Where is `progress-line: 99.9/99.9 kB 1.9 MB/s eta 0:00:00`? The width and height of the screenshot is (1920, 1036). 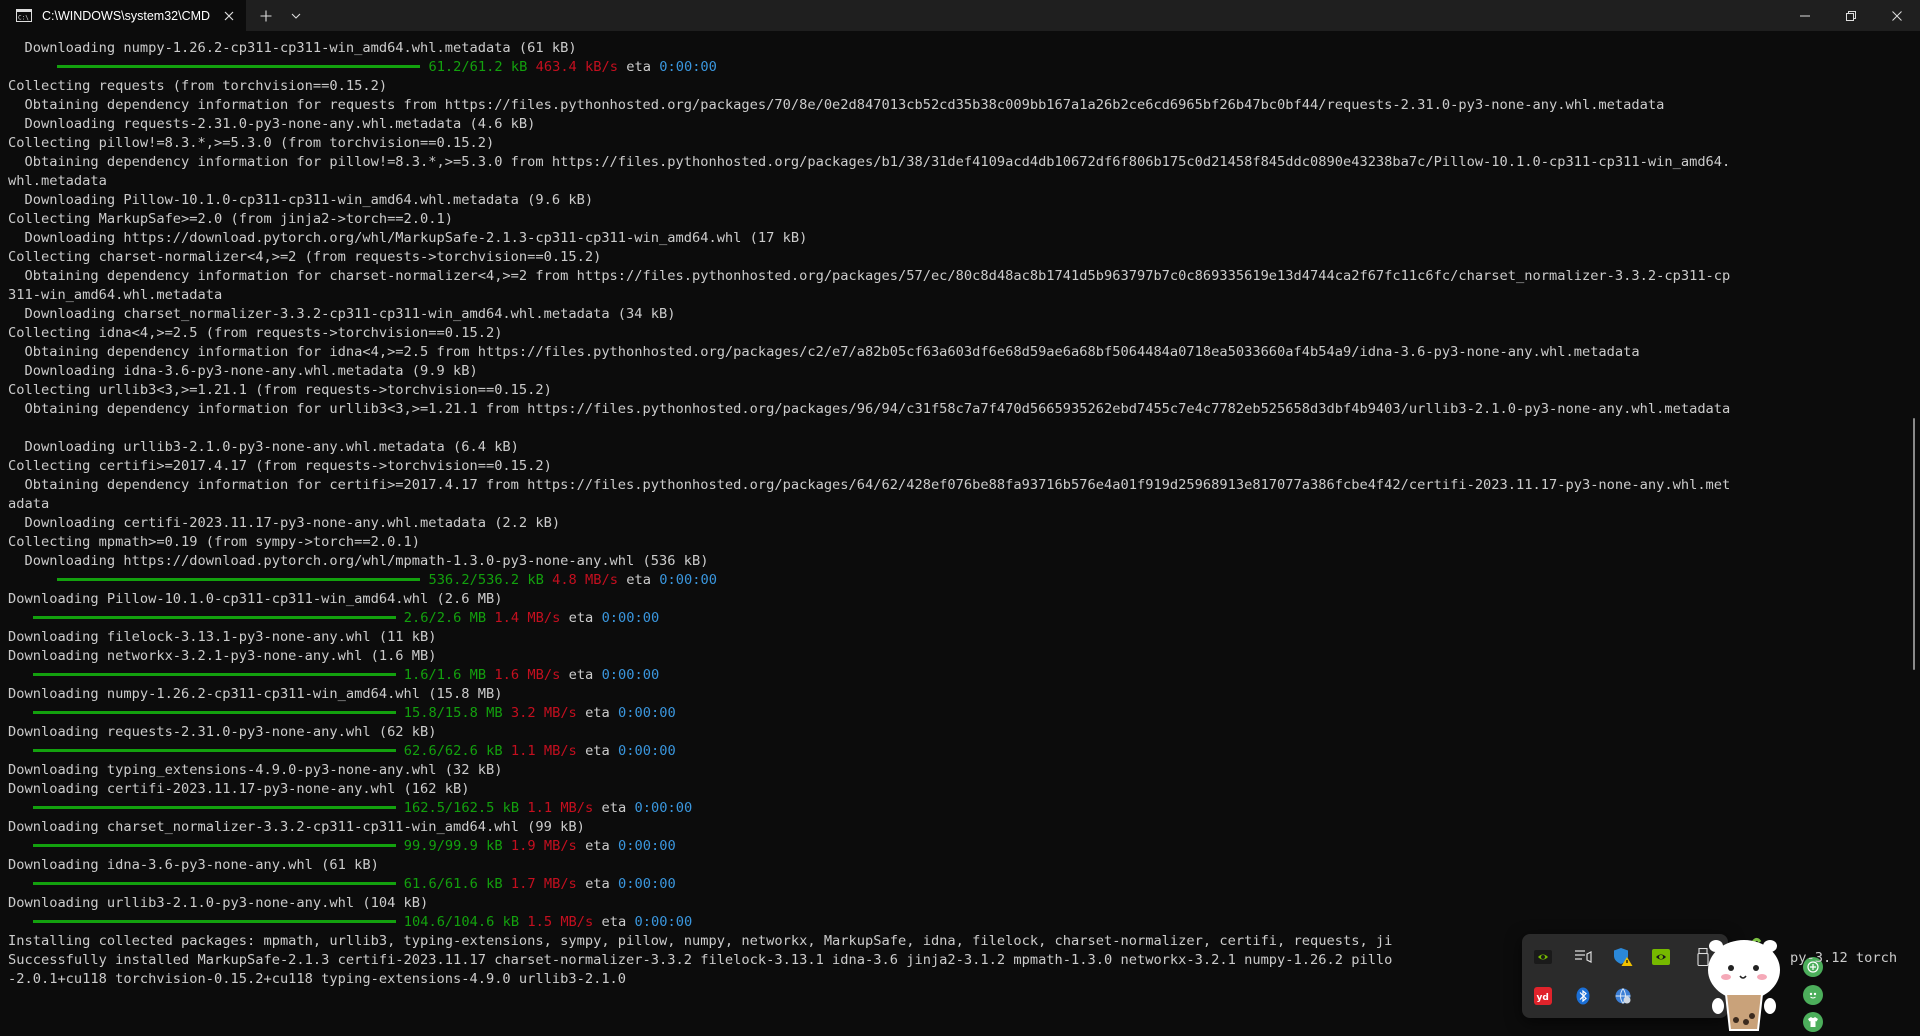
progress-line: 99.9/99.9 kB 1.9 MB/s eta 0:00:00 is located at coordinates (948, 846).